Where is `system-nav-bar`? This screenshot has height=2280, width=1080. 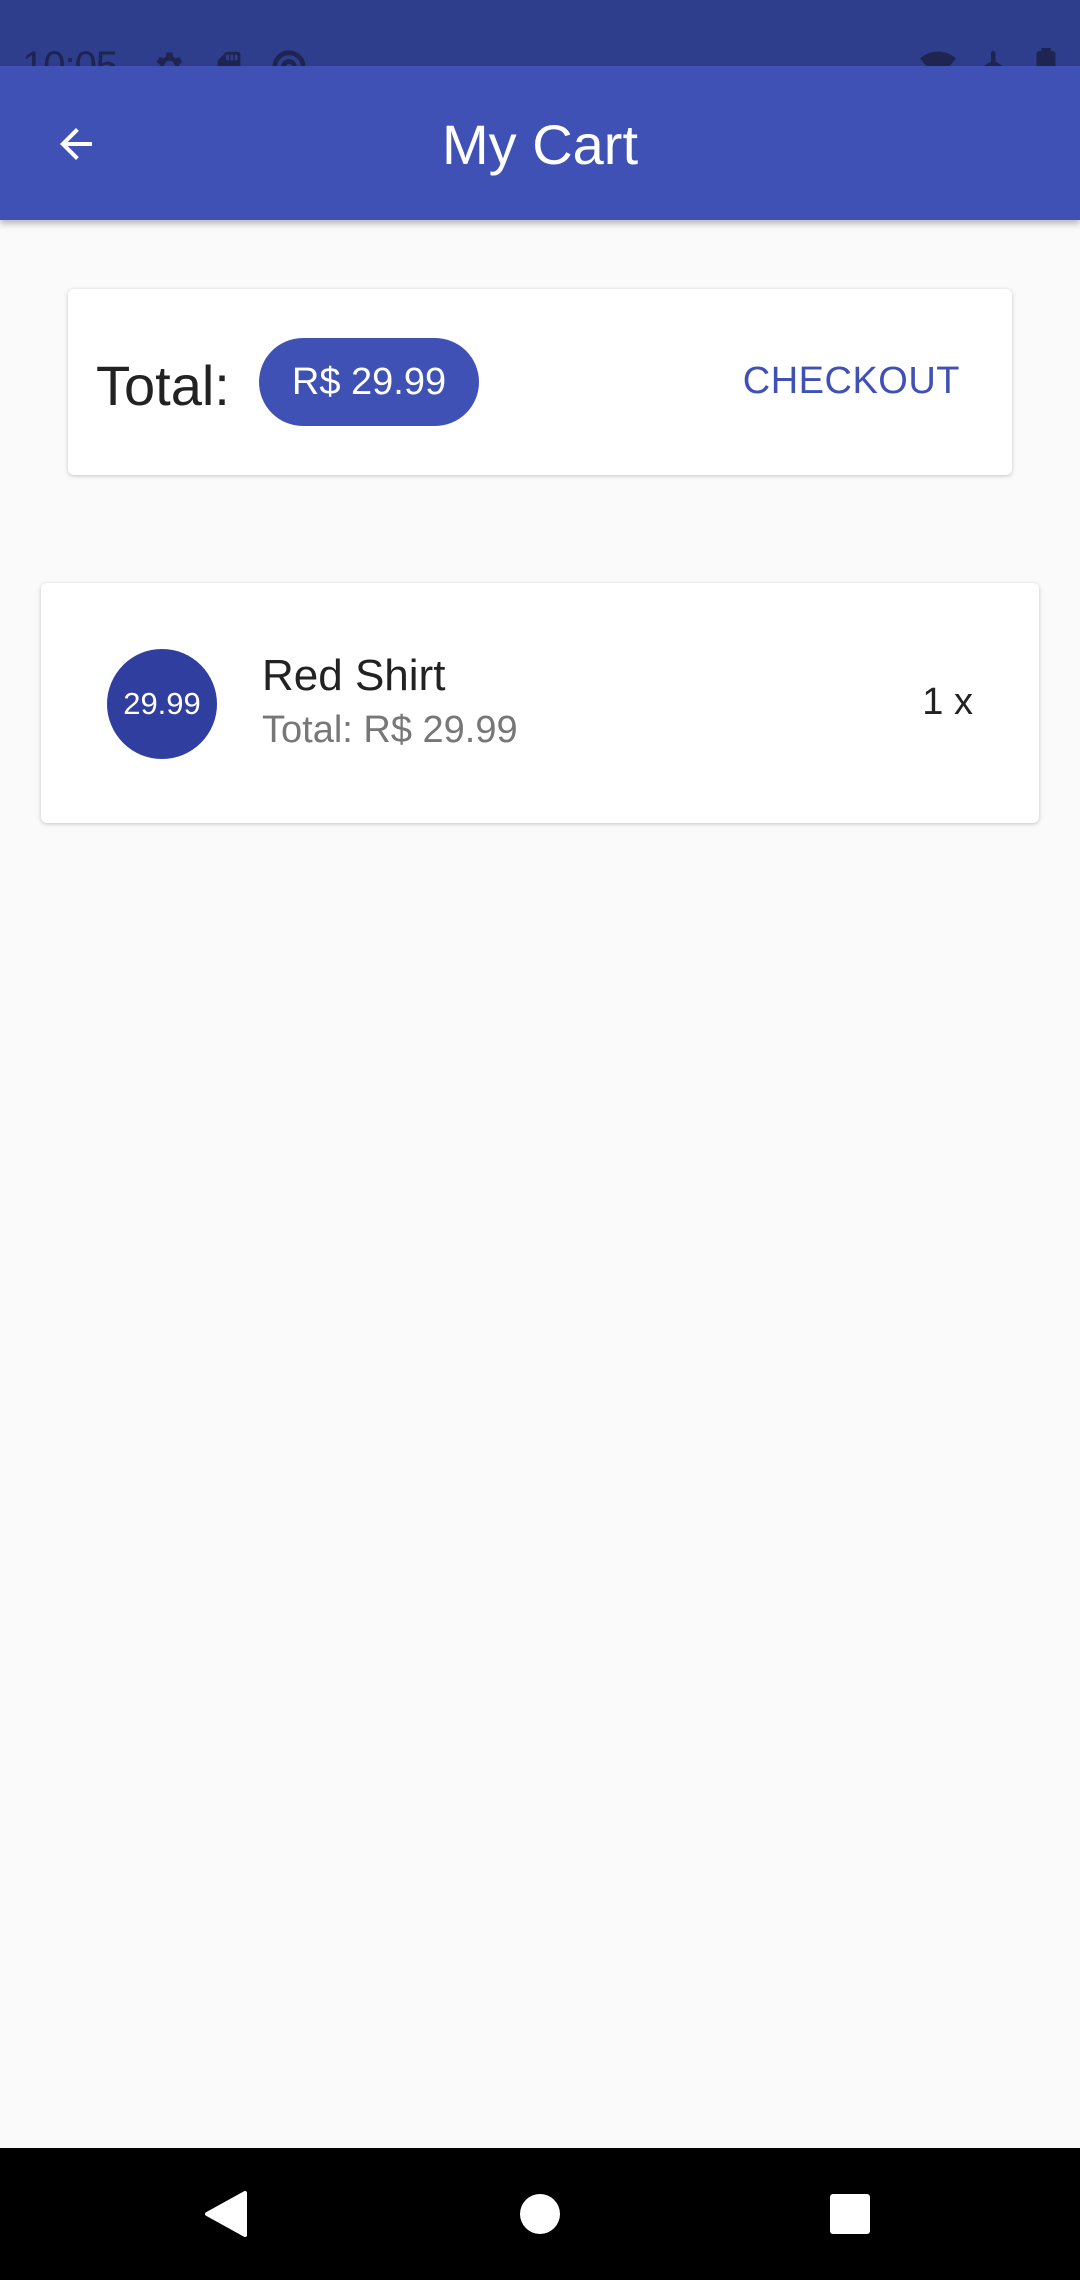 system-nav-bar is located at coordinates (540, 2214).